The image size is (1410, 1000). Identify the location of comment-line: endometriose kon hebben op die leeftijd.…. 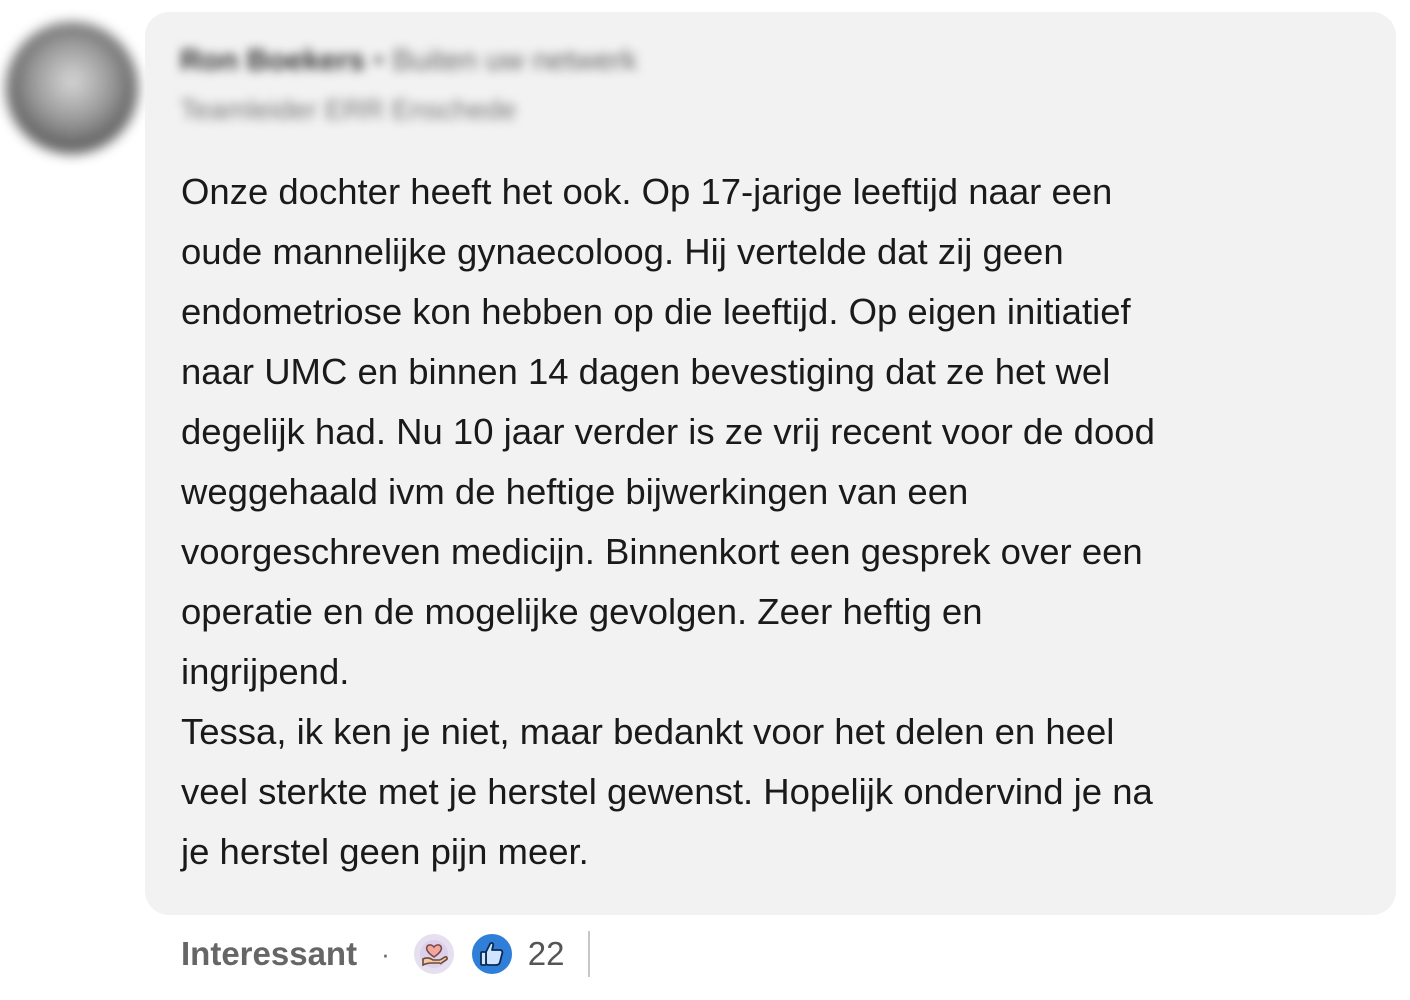
(656, 311).